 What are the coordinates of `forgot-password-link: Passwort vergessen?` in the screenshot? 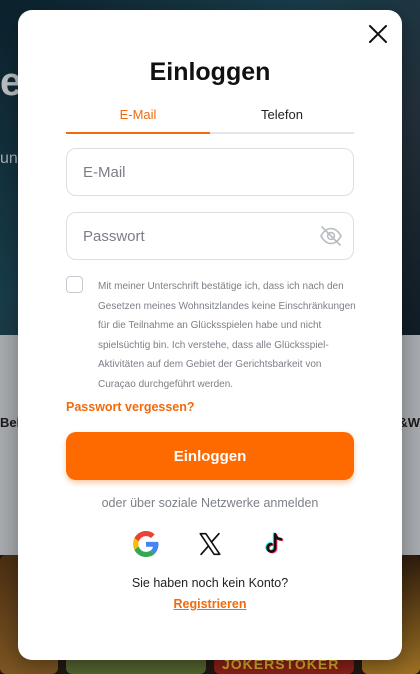 It's located at (130, 407).